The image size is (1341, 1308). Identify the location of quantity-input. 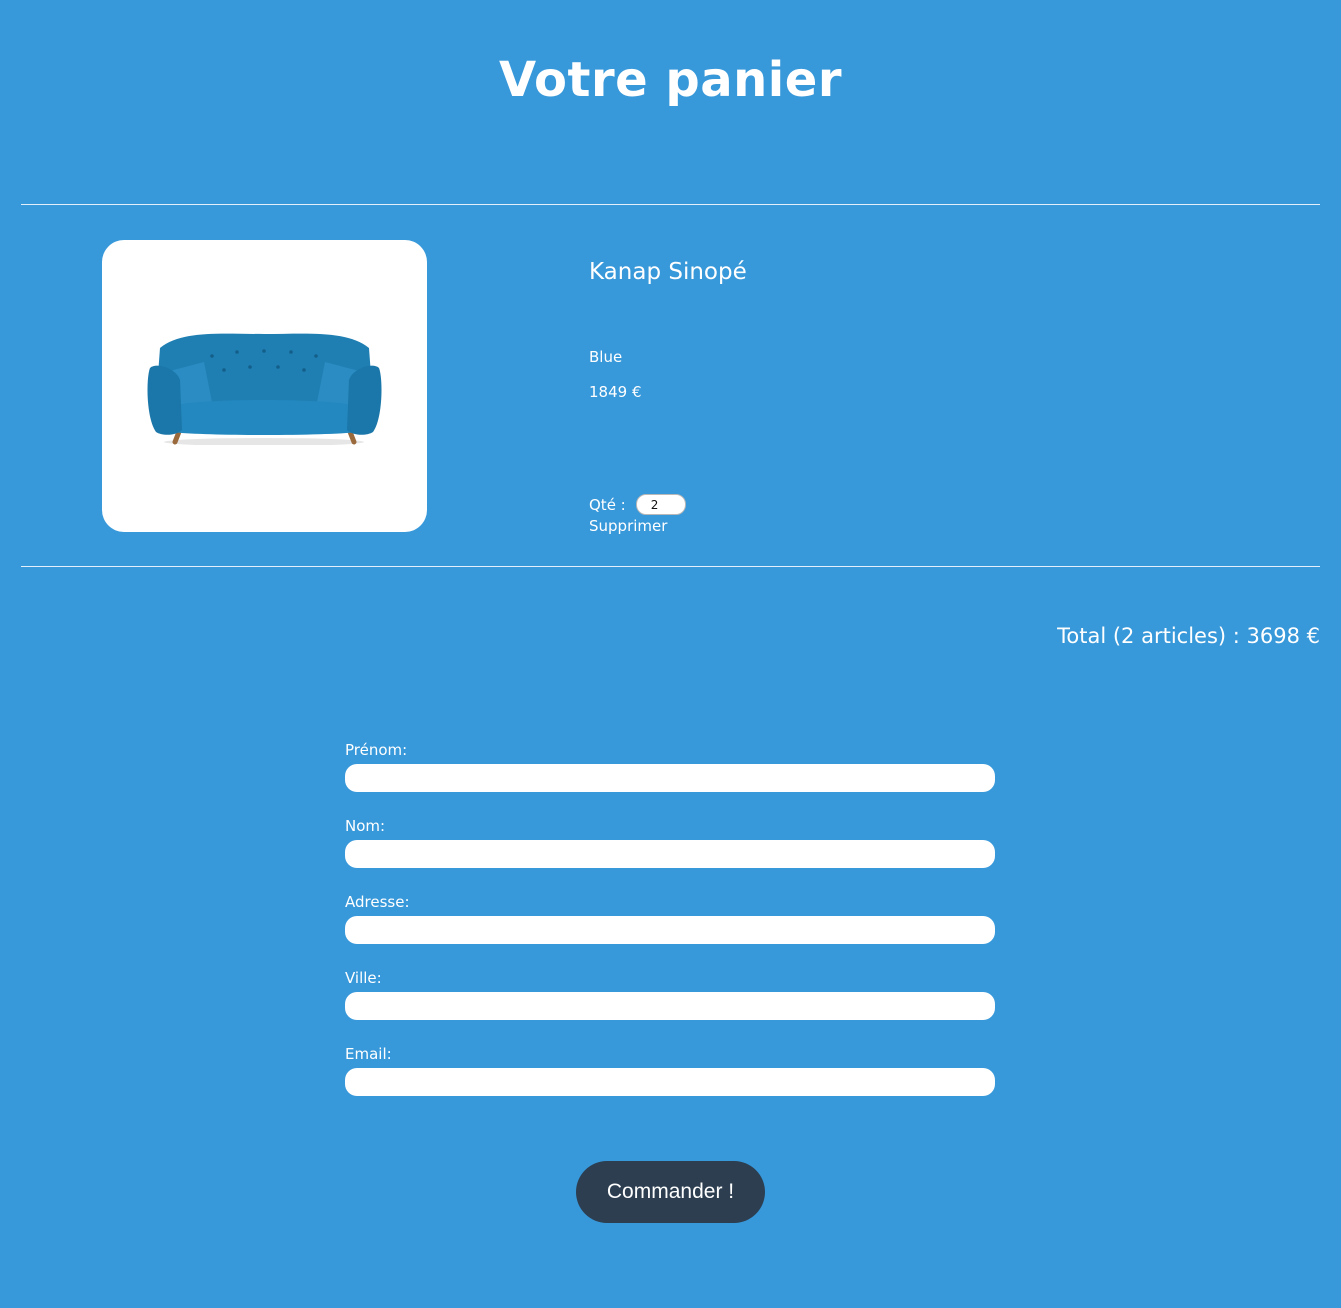
(660, 504).